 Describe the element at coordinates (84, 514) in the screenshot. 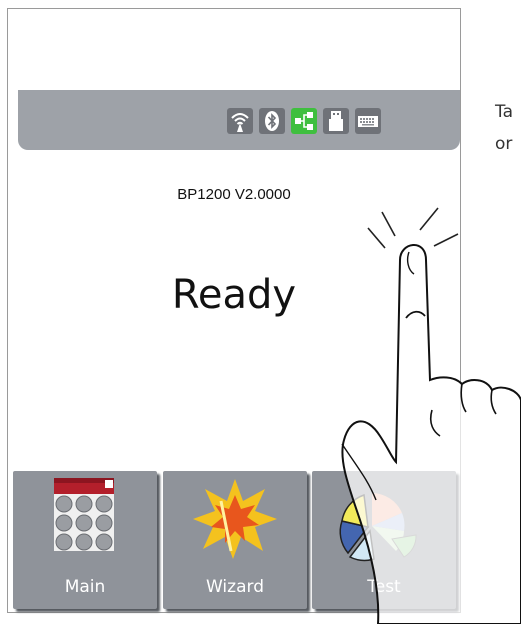

I see `grid-calendar-icon` at that location.